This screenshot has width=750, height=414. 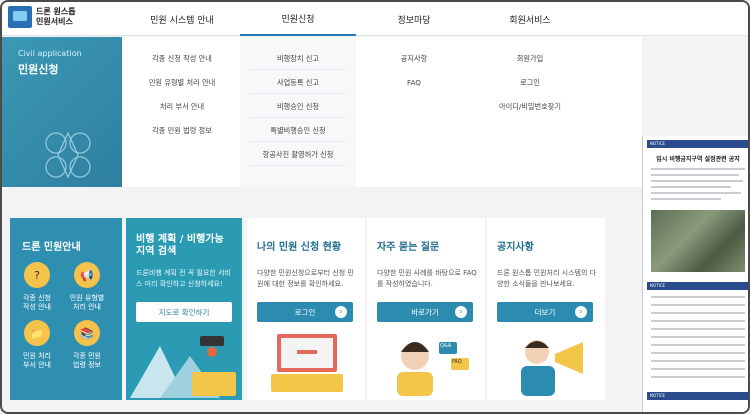 I want to click on laptop-illustration, so click(x=307, y=363).